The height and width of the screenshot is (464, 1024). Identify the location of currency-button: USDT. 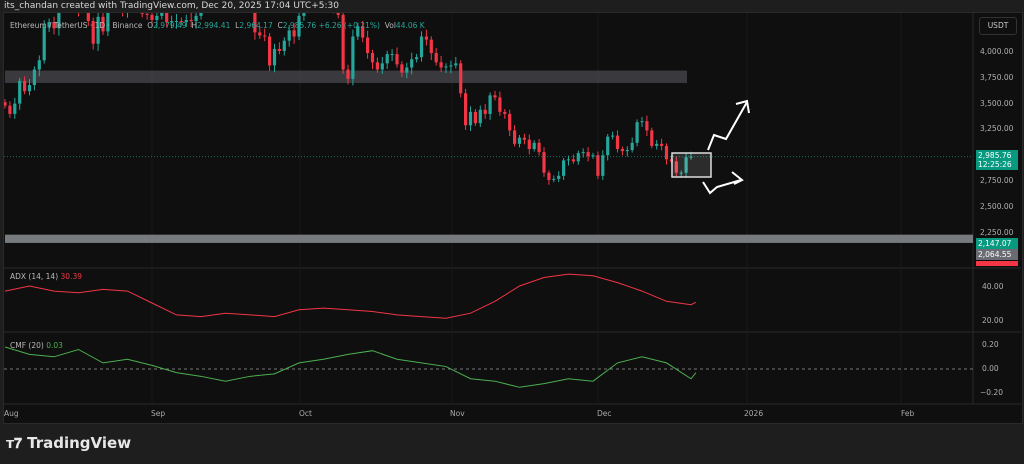
(998, 26).